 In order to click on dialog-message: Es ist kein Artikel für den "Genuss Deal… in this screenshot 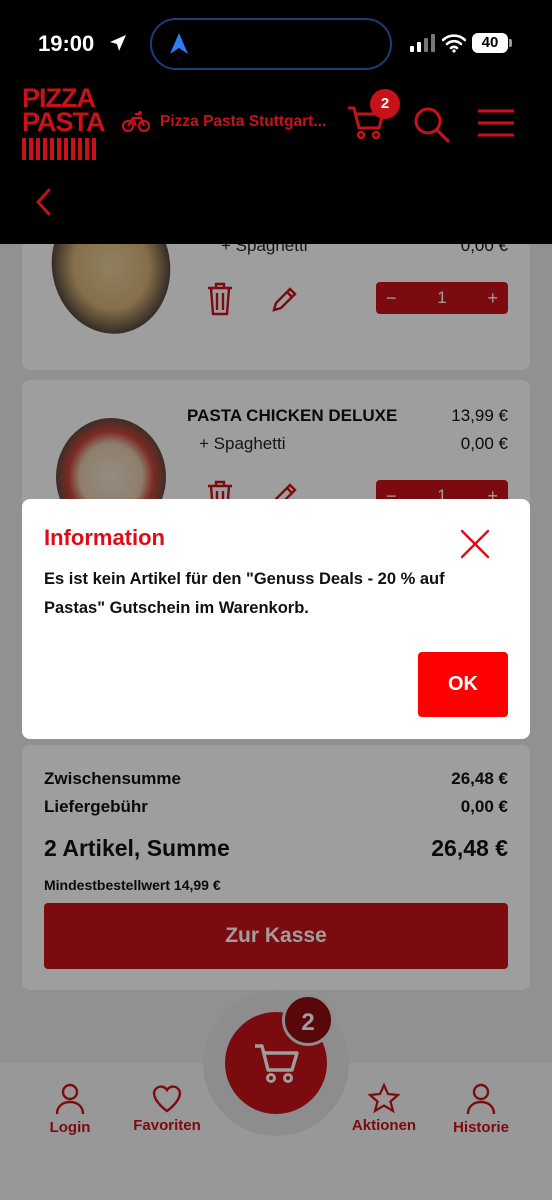, I will do `click(244, 593)`.